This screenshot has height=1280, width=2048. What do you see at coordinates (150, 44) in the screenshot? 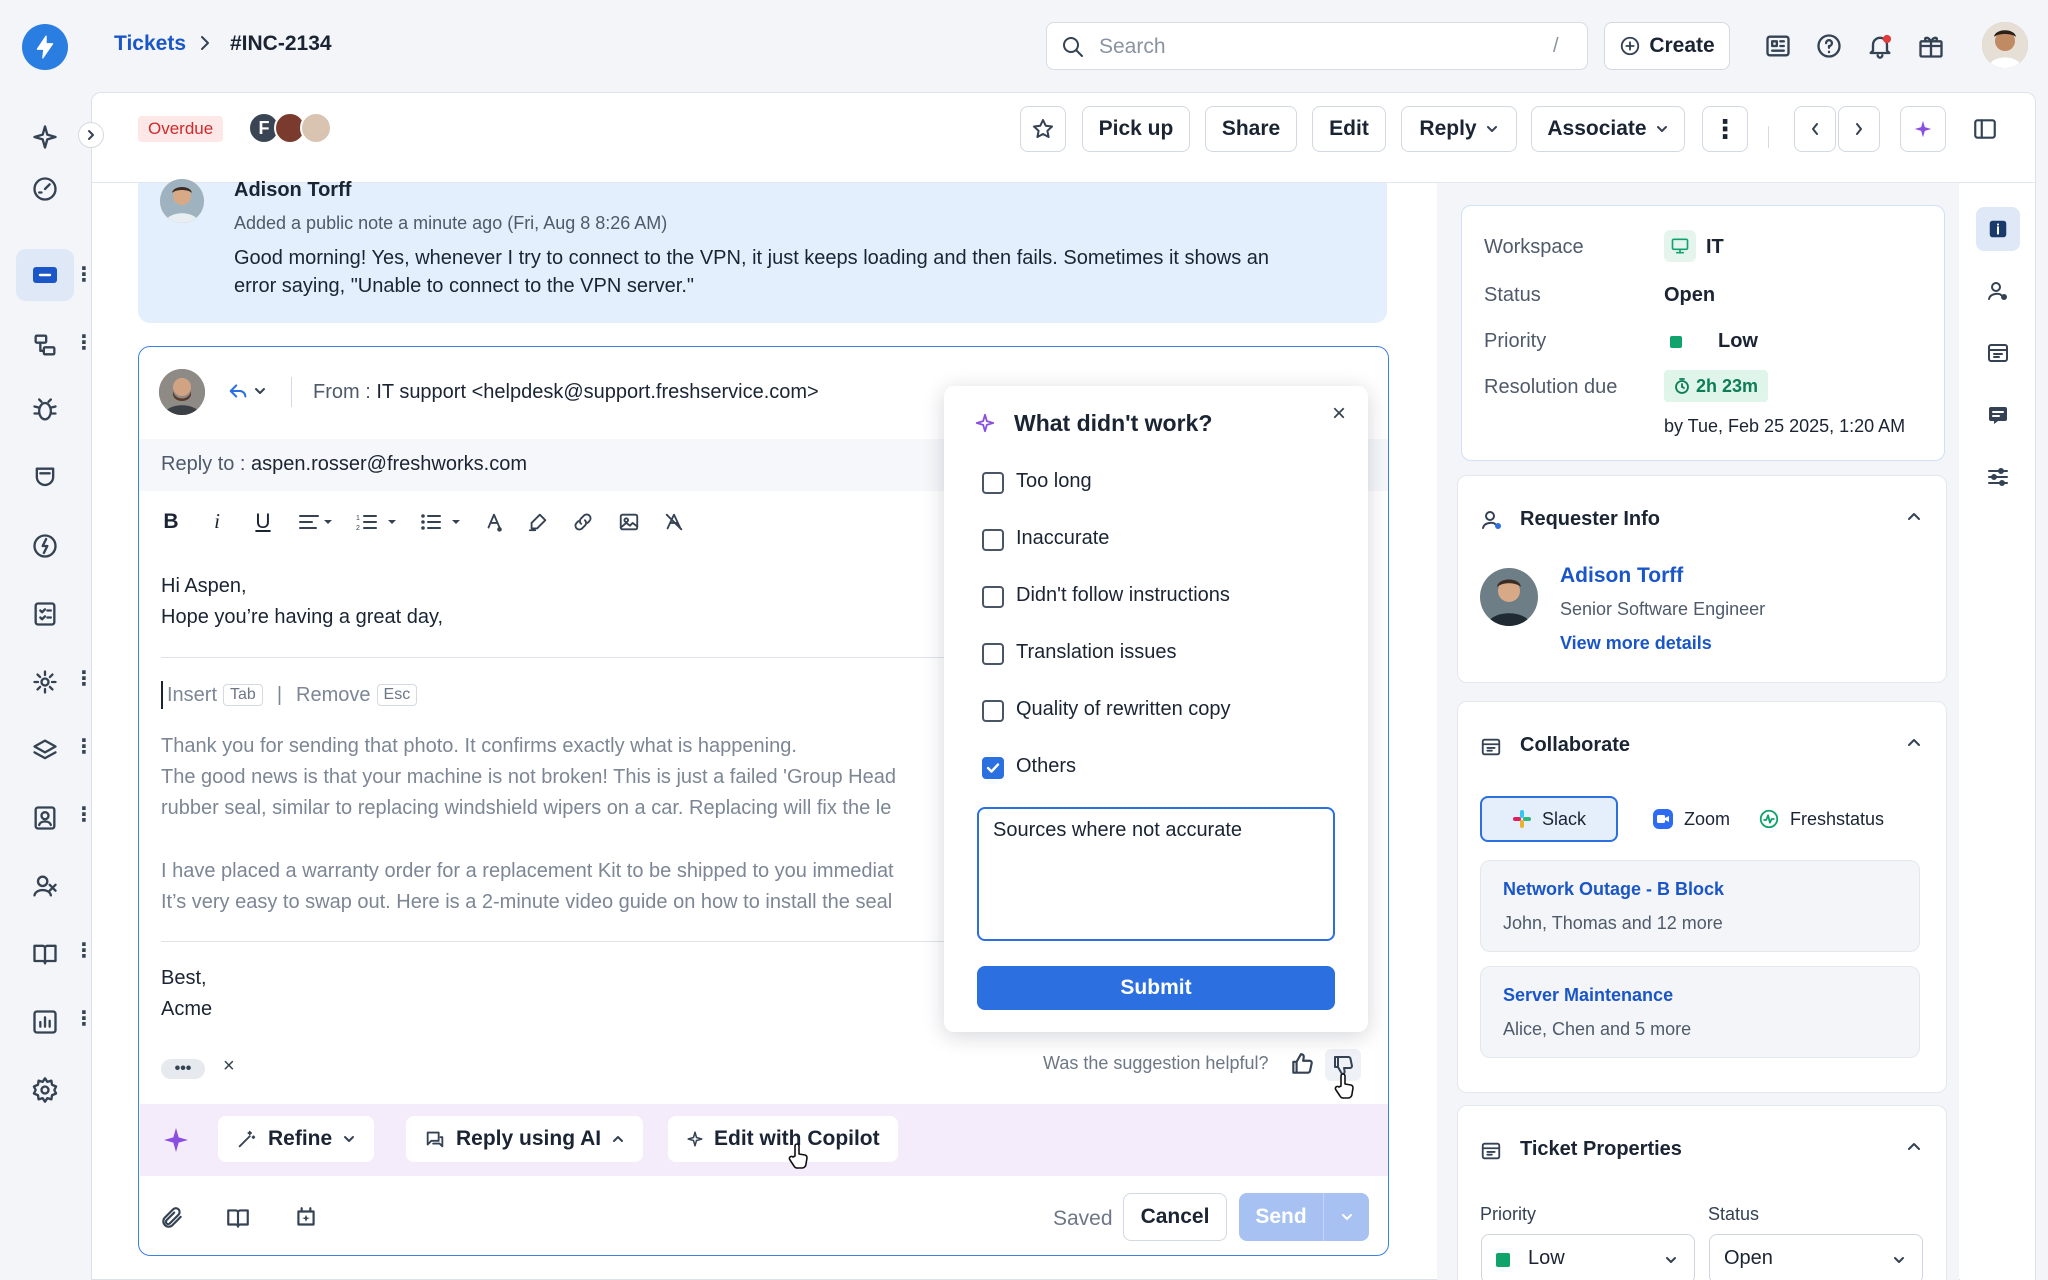
I see `breadcrumb-tickets: Tickets` at bounding box center [150, 44].